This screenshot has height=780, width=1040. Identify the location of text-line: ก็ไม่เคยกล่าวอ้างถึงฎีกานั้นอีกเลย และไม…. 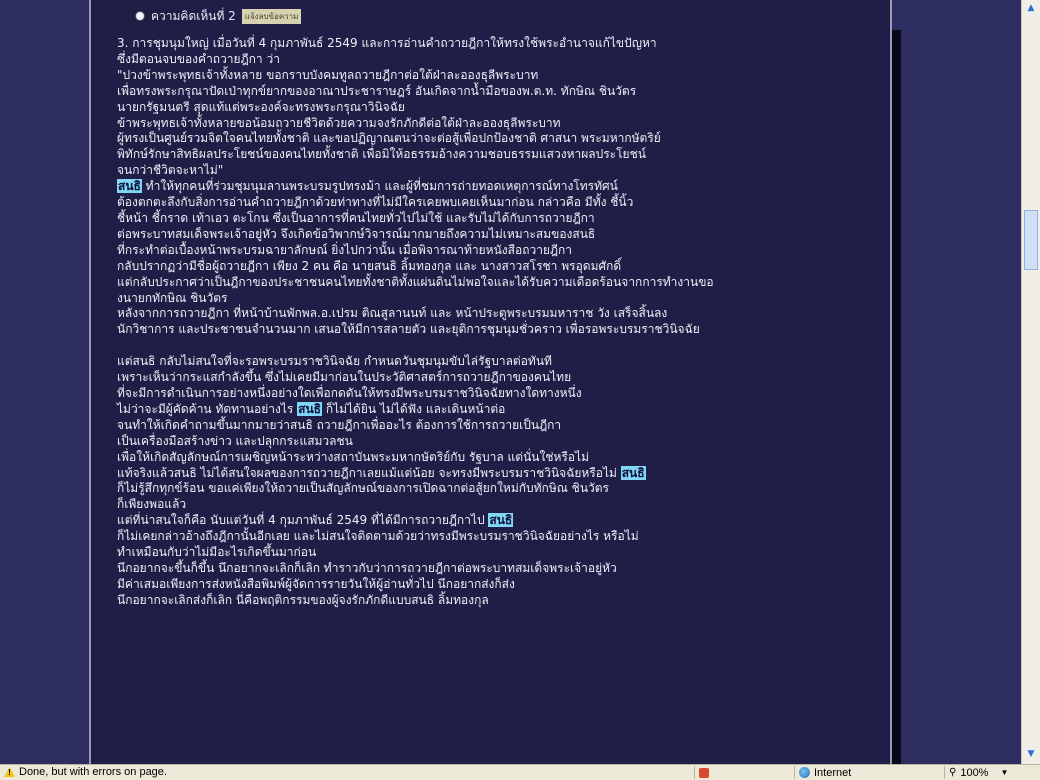
(378, 536).